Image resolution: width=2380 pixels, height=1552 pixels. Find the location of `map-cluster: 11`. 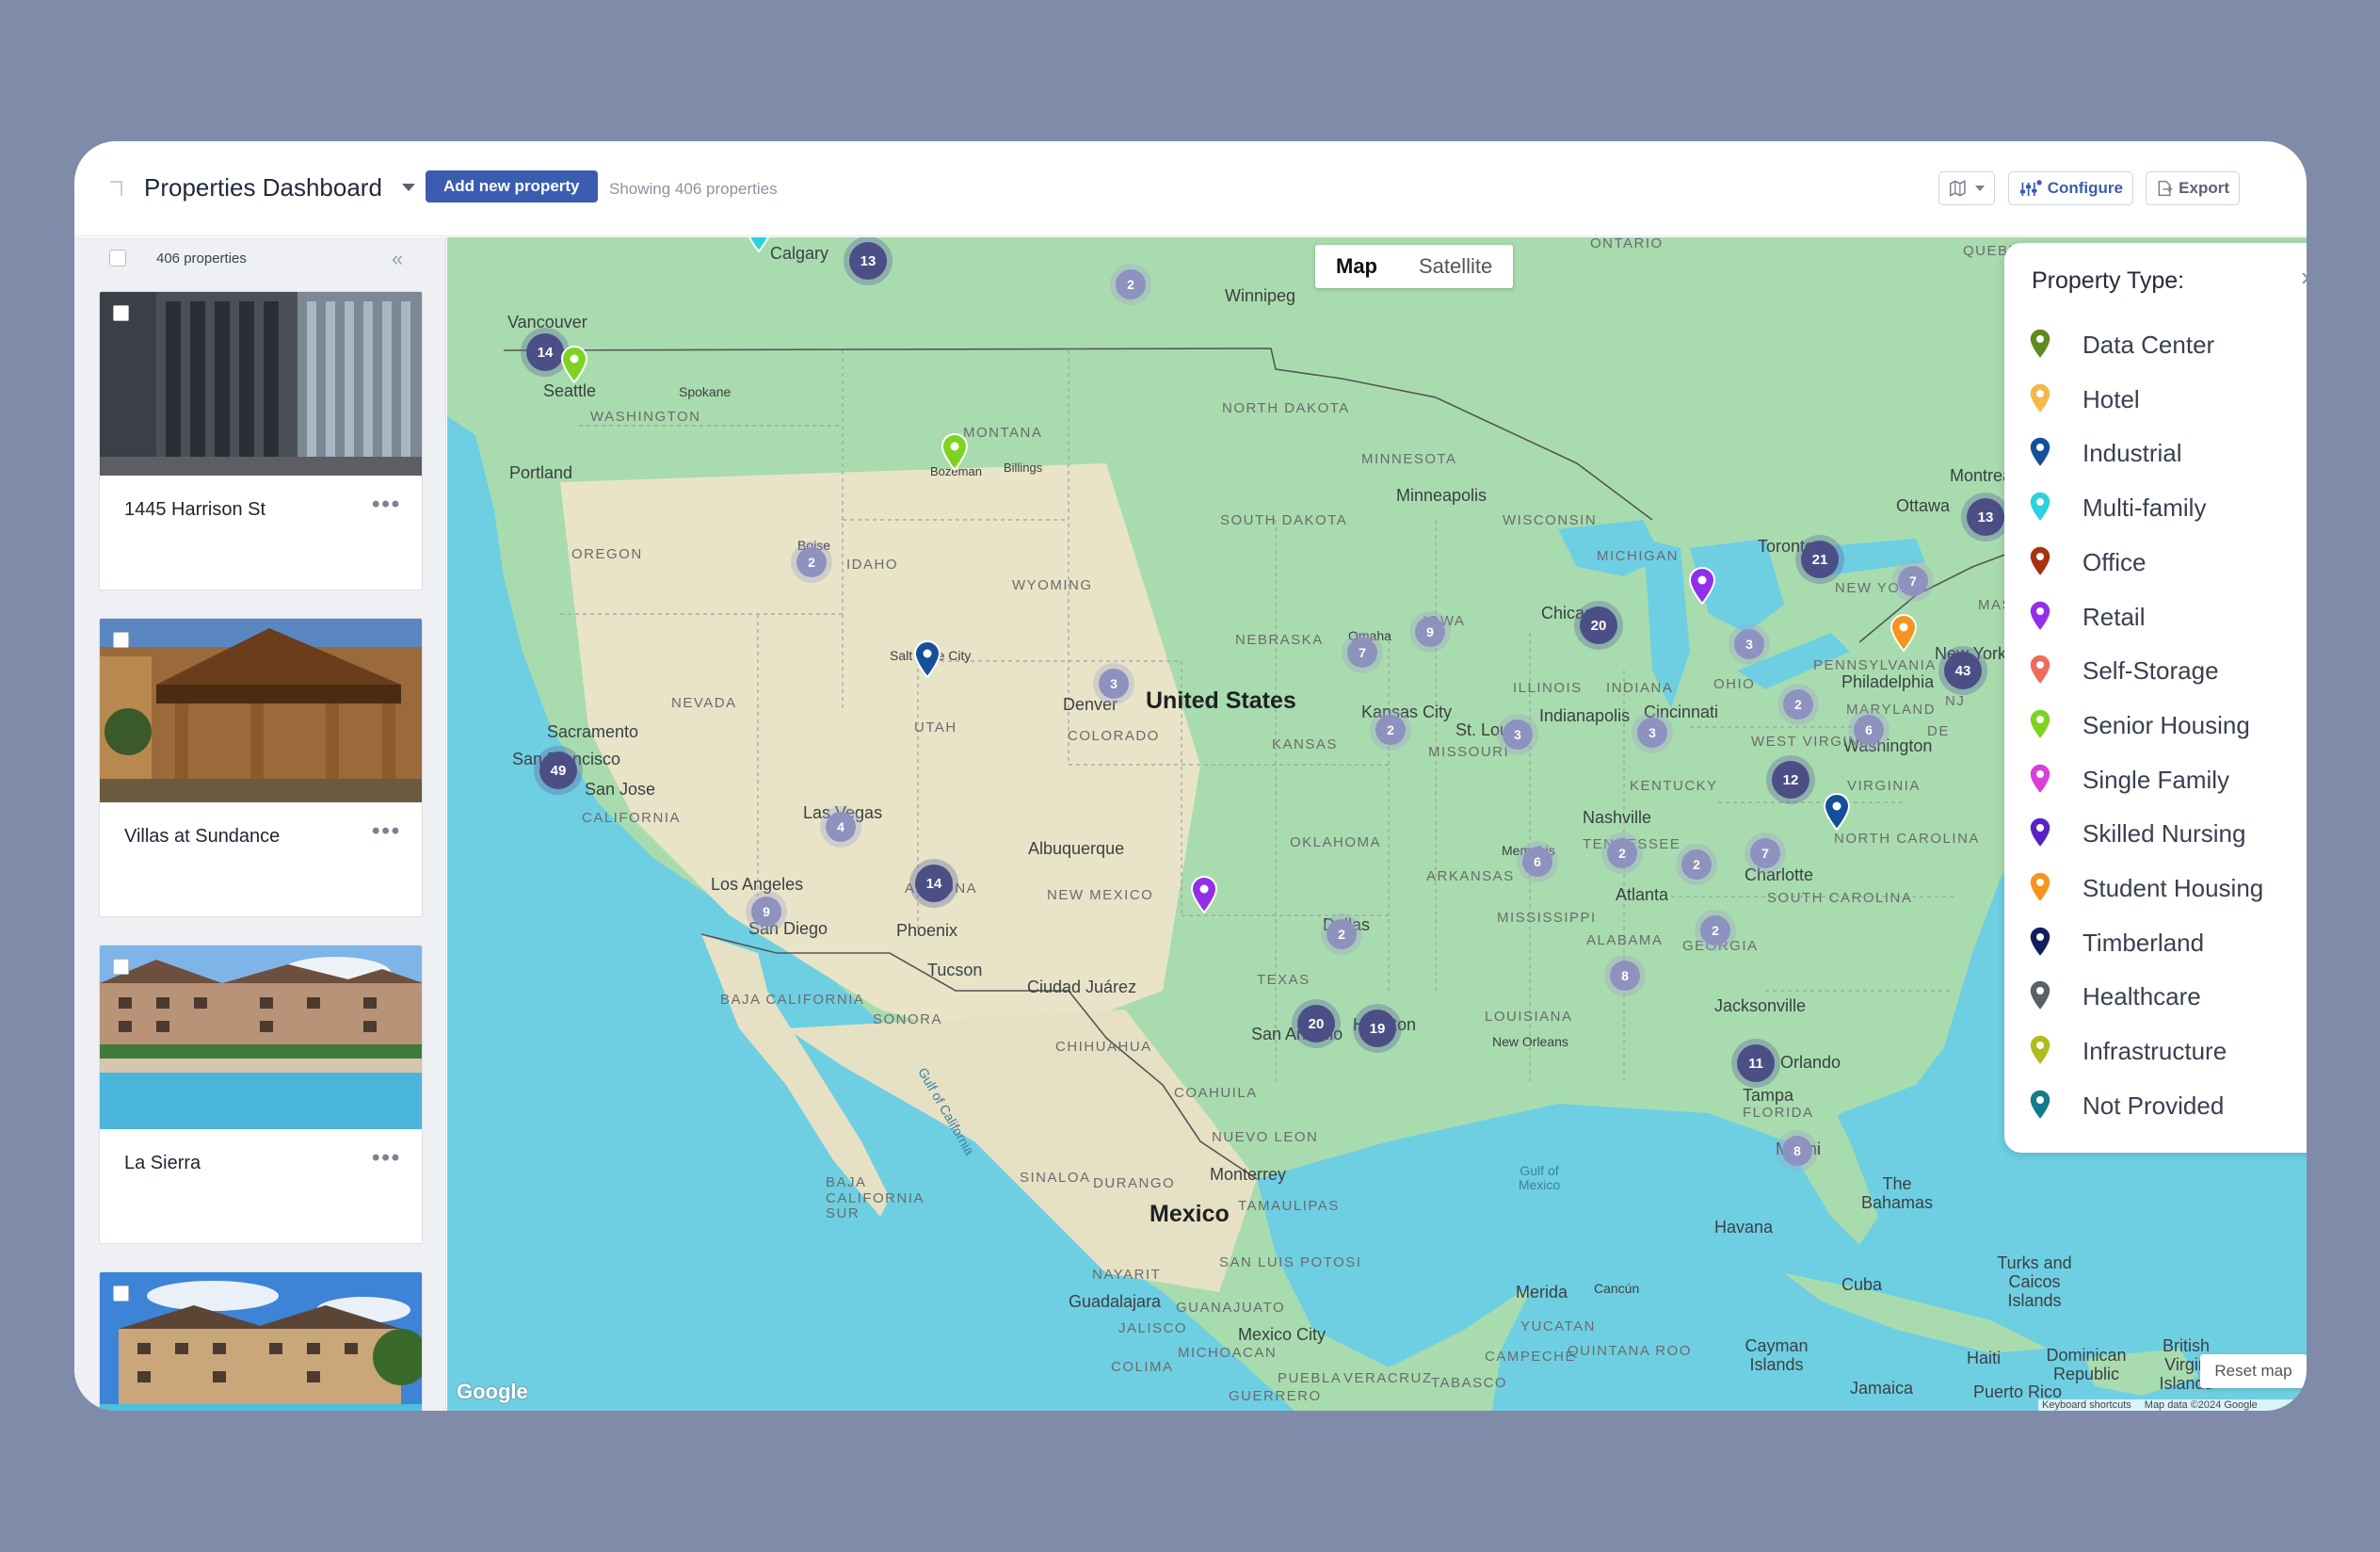

map-cluster: 11 is located at coordinates (1756, 1063).